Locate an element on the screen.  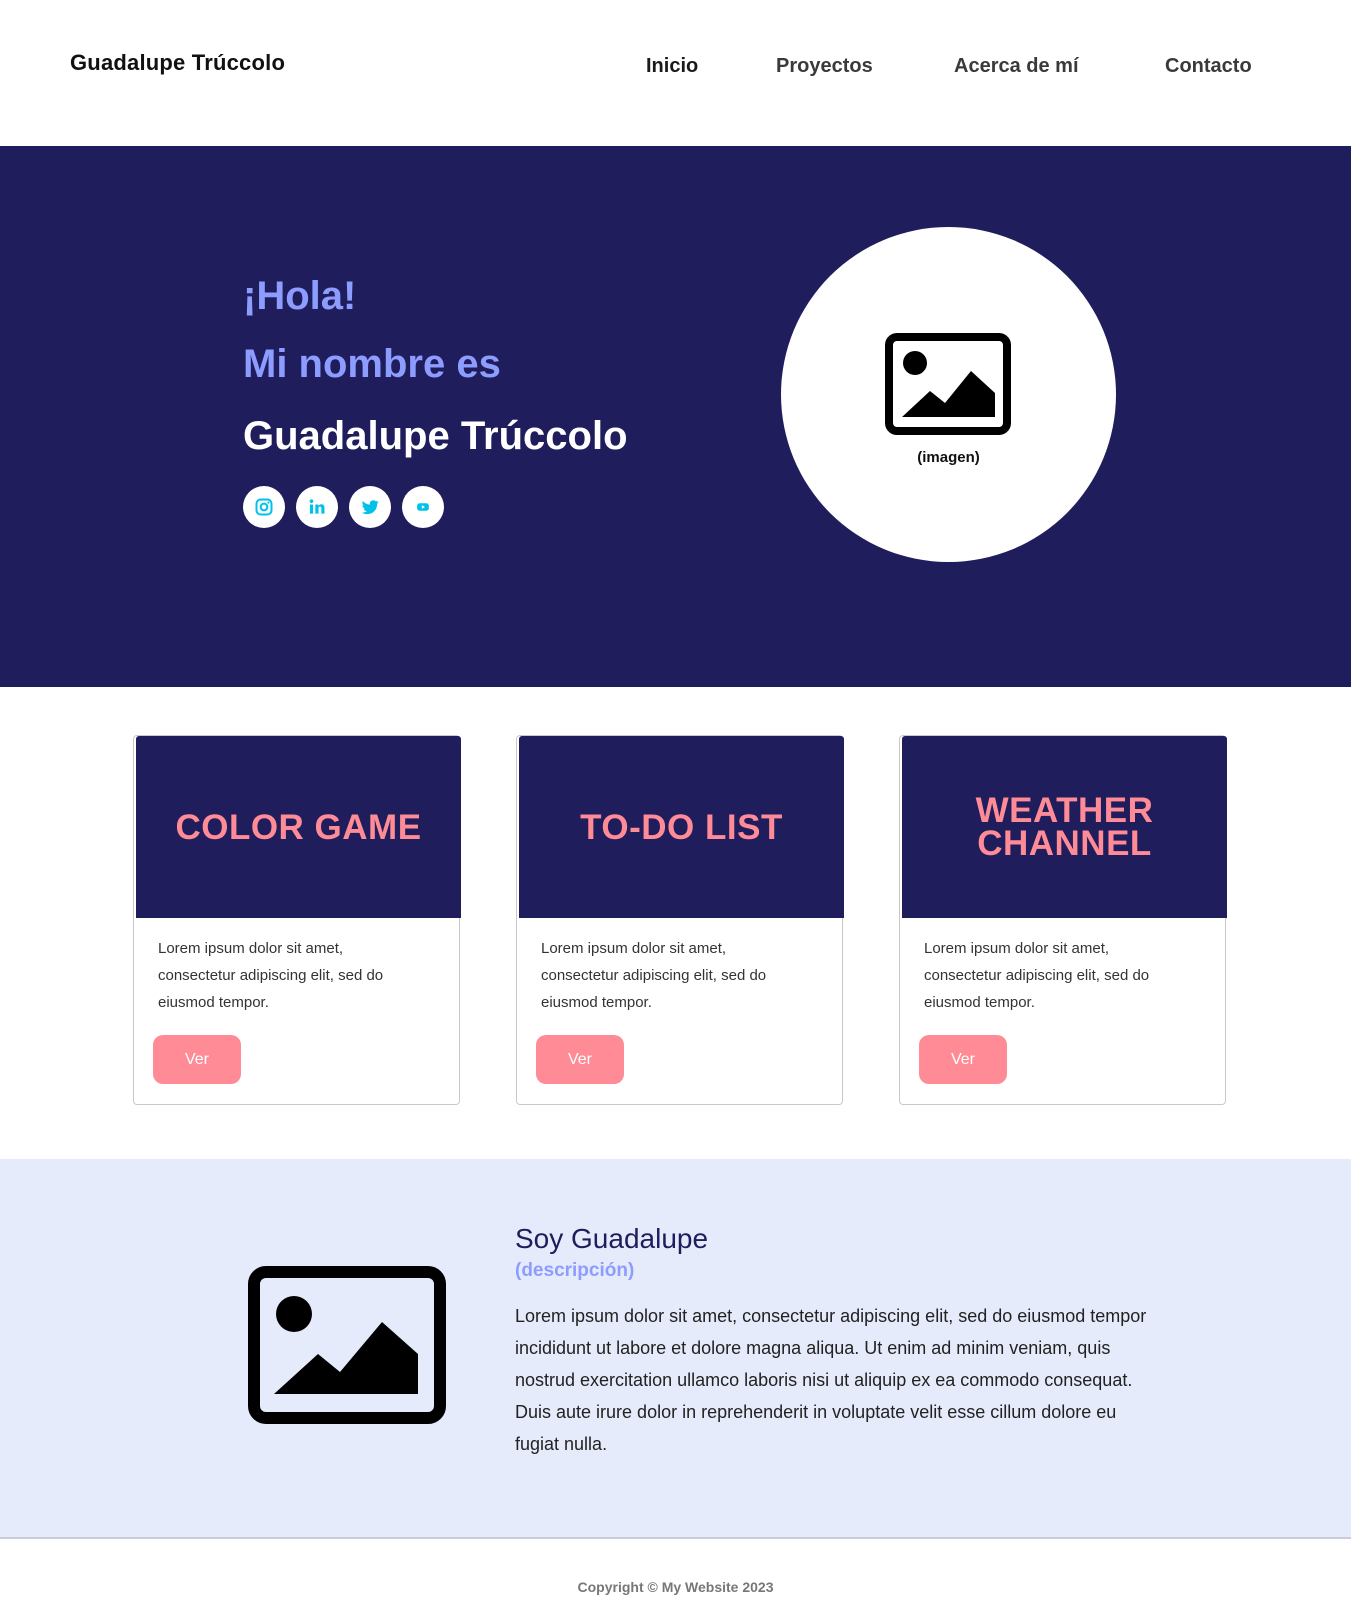
about-subtitle: (descripción) is located at coordinates (575, 1270).